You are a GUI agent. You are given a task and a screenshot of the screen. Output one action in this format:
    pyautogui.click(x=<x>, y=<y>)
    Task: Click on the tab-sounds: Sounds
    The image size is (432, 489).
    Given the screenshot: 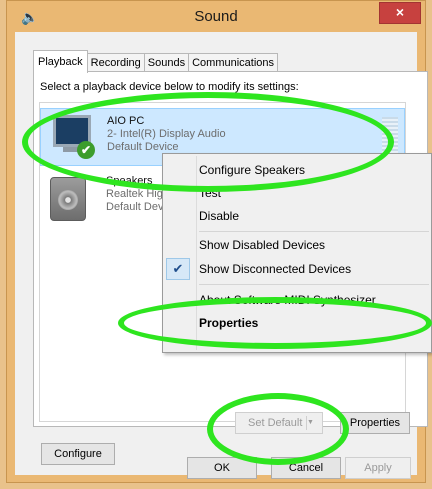 What is the action you would take?
    pyautogui.click(x=166, y=62)
    